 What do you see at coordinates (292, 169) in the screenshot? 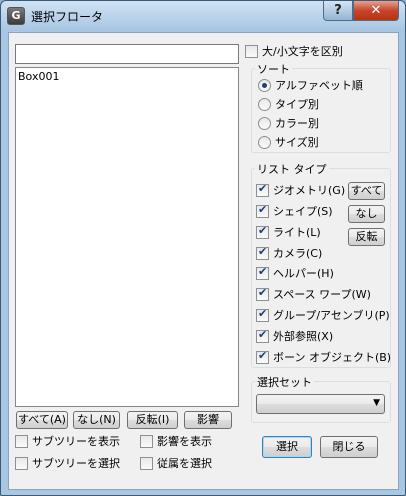
I see `list-type-group-label: リスト タイプ` at bounding box center [292, 169].